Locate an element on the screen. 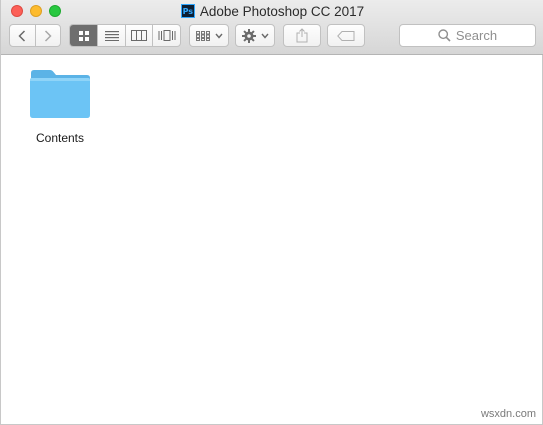 The height and width of the screenshot is (425, 543). column-view-button is located at coordinates (140, 35).